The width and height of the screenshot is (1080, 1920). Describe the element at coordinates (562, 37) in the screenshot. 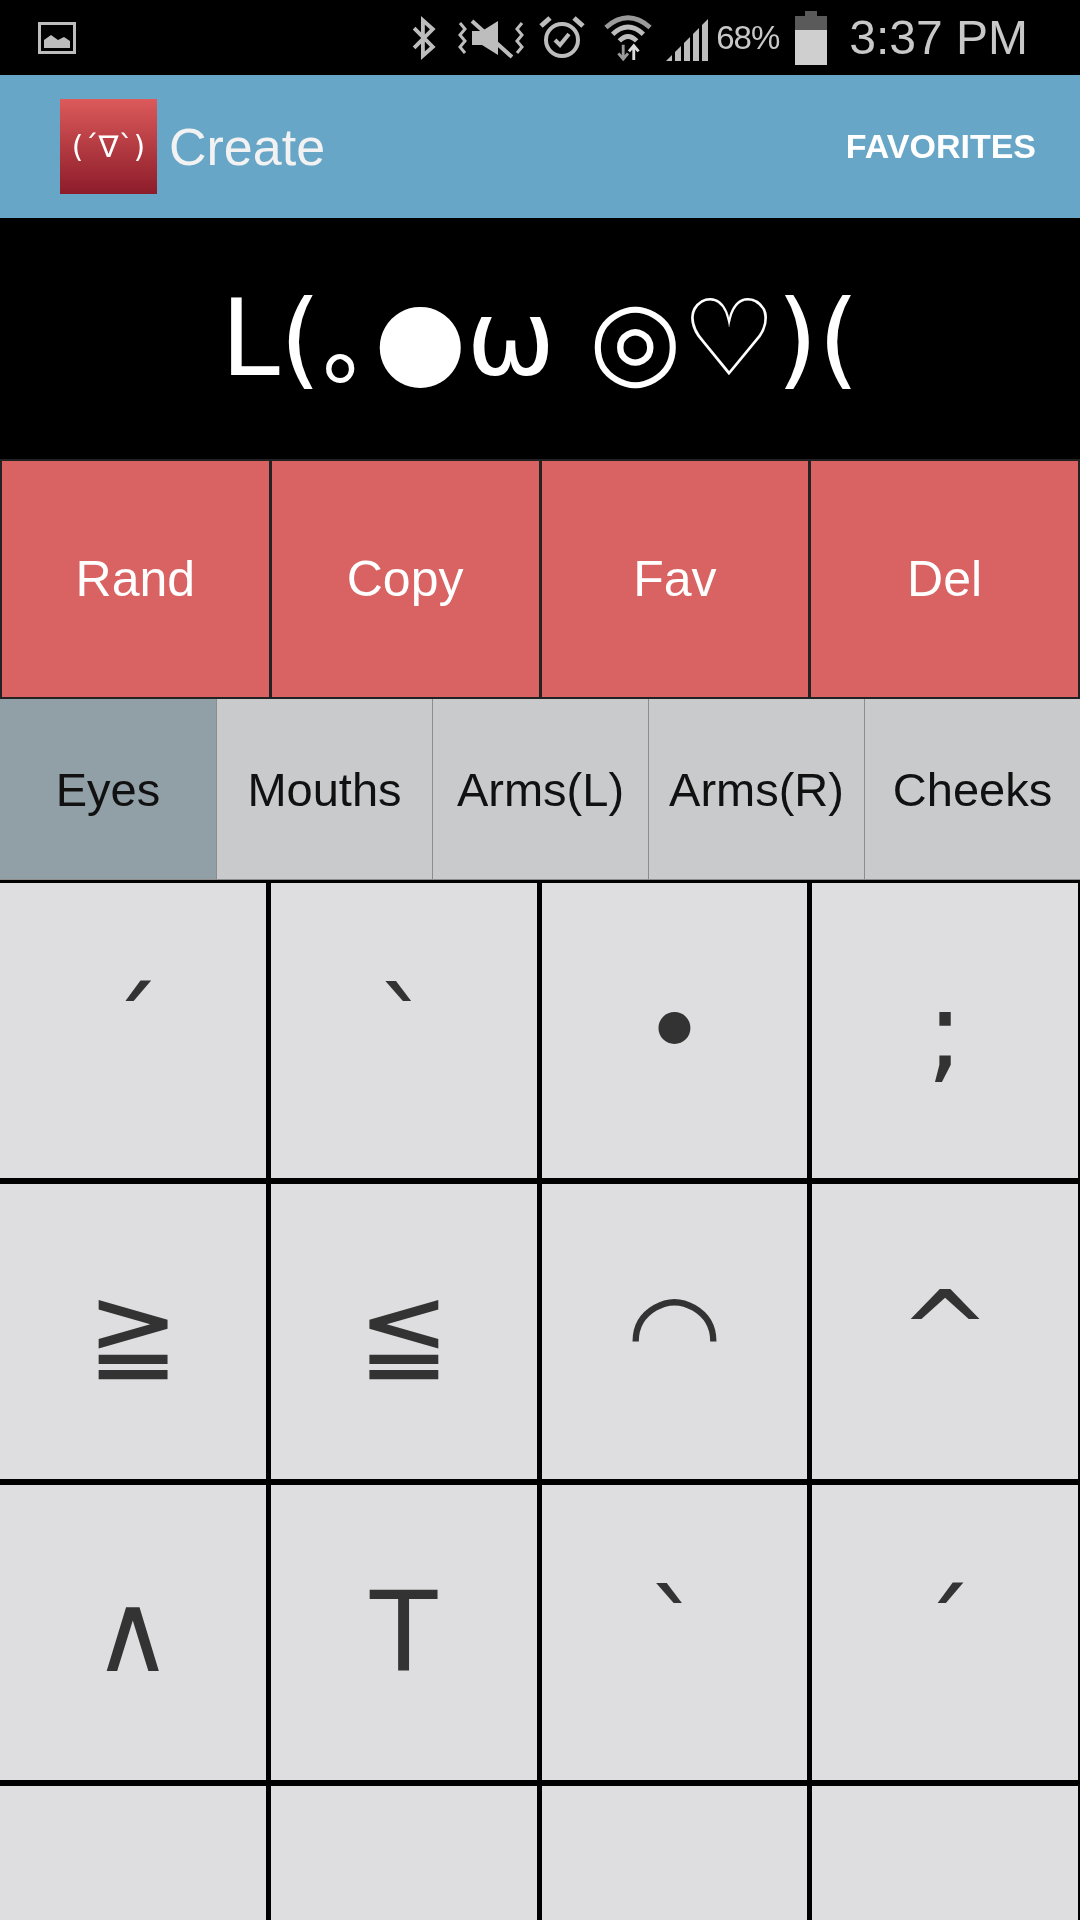

I see `alarm-clock-icon` at that location.